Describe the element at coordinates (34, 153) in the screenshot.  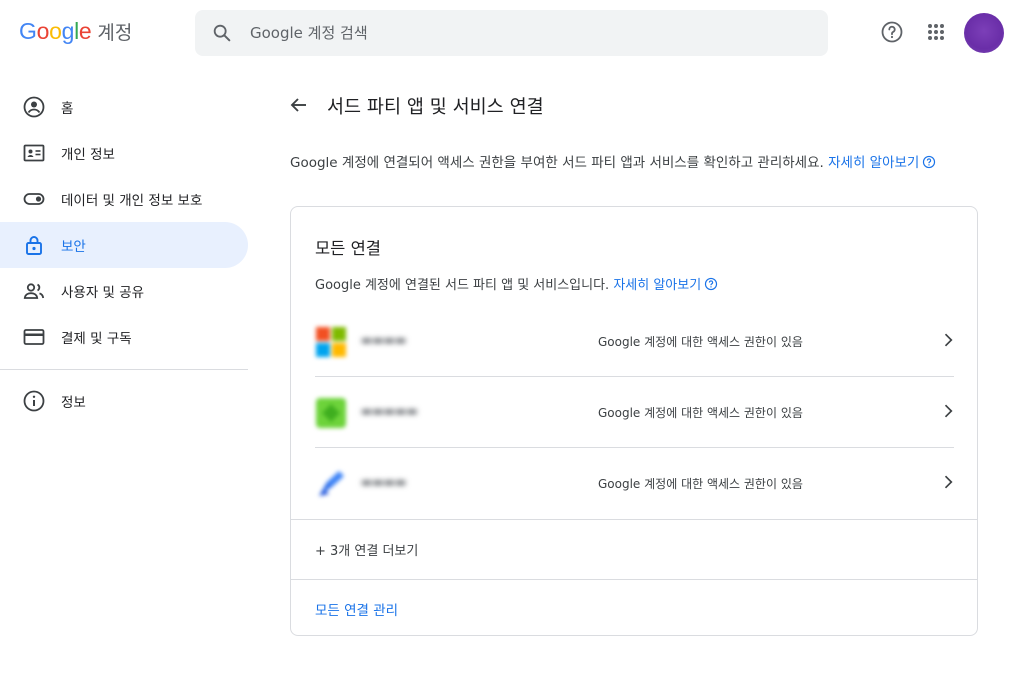
I see `id-card-icon` at that location.